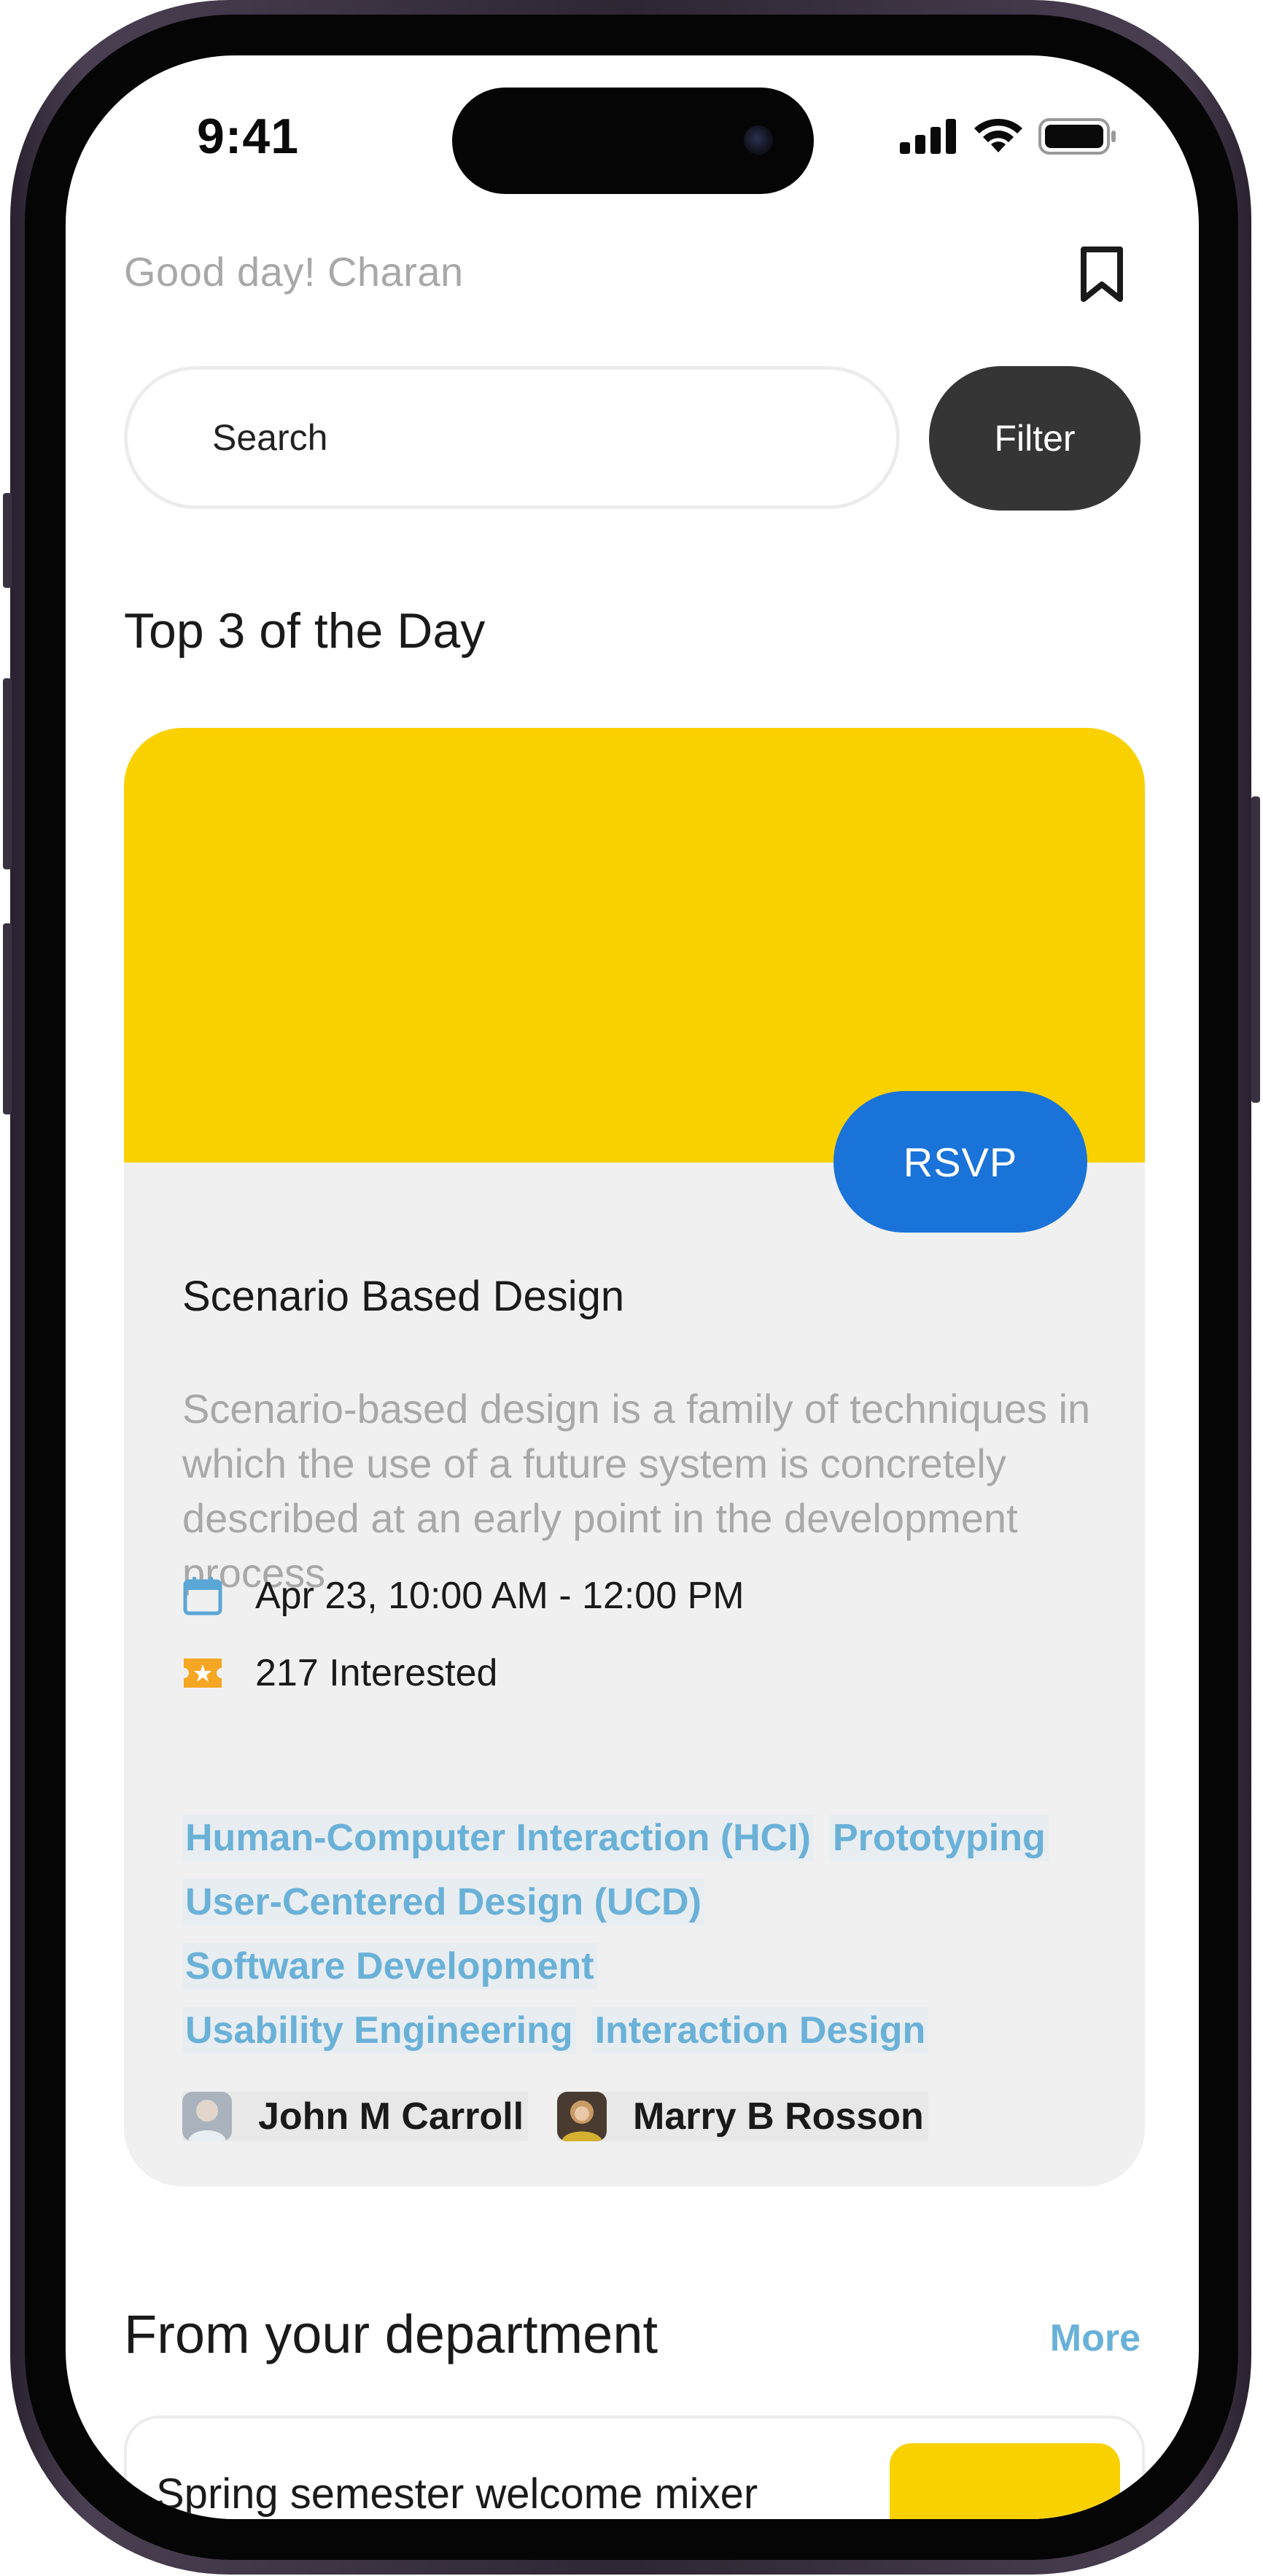  Describe the element at coordinates (778, 2117) in the screenshot. I see `presenter-name: Marry B Rosson` at that location.